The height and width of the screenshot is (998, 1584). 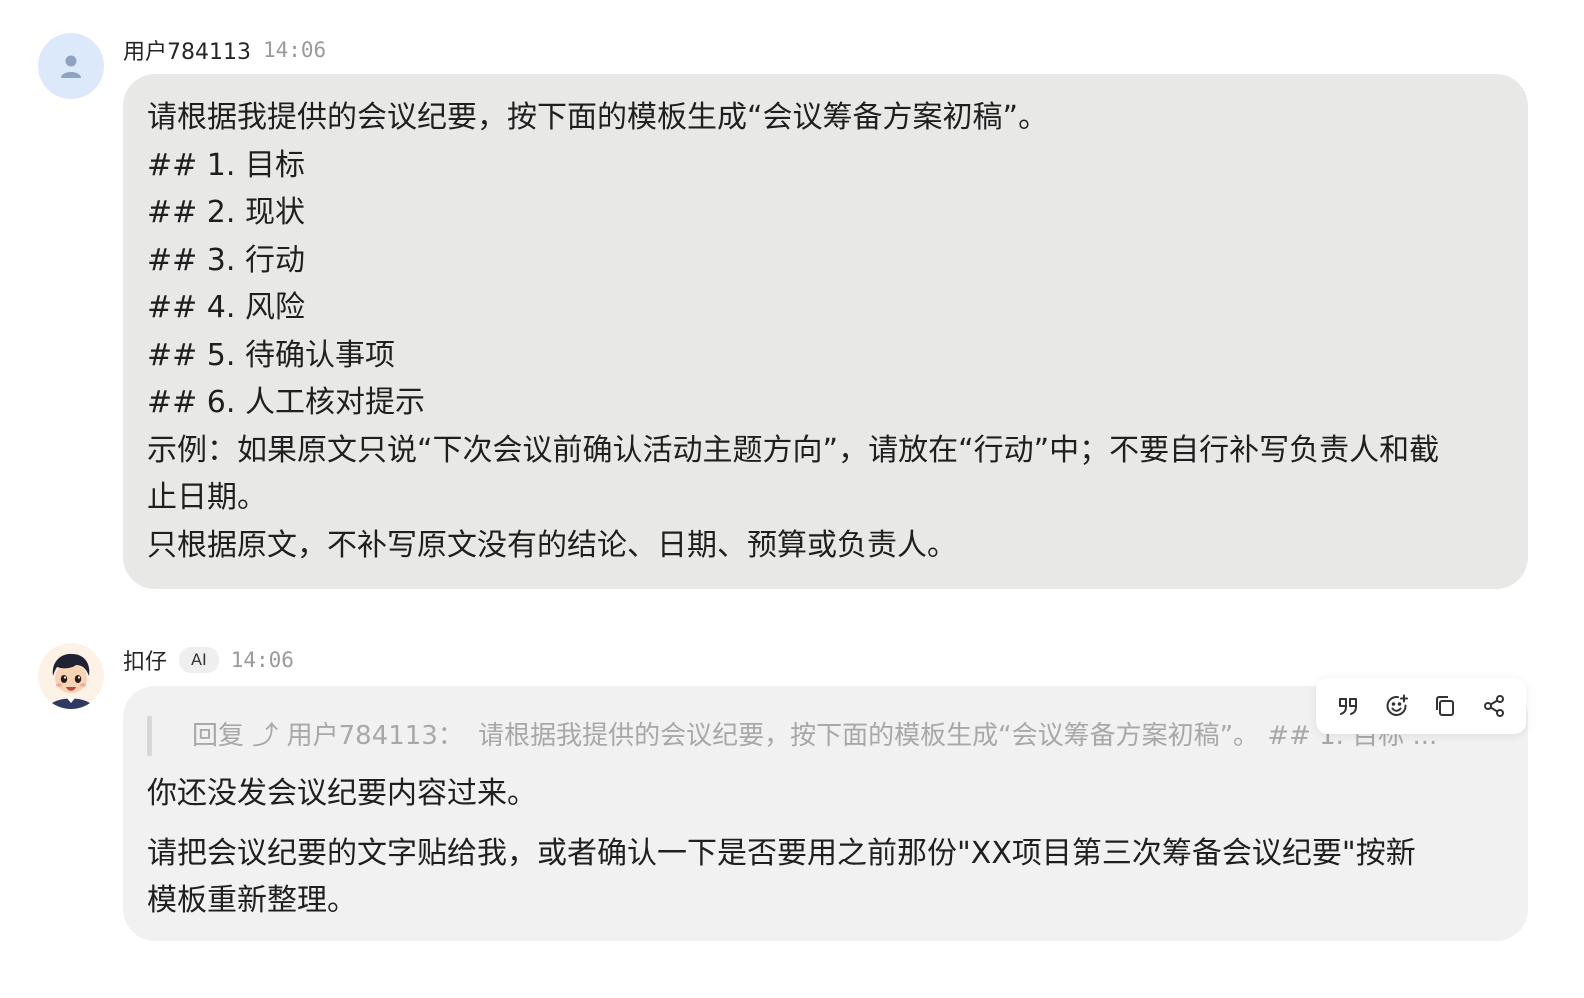 I want to click on message-line: 请根据我提供的会议纪要，按下面的模板生成“会议筹备方案初稿”。, so click(x=598, y=117).